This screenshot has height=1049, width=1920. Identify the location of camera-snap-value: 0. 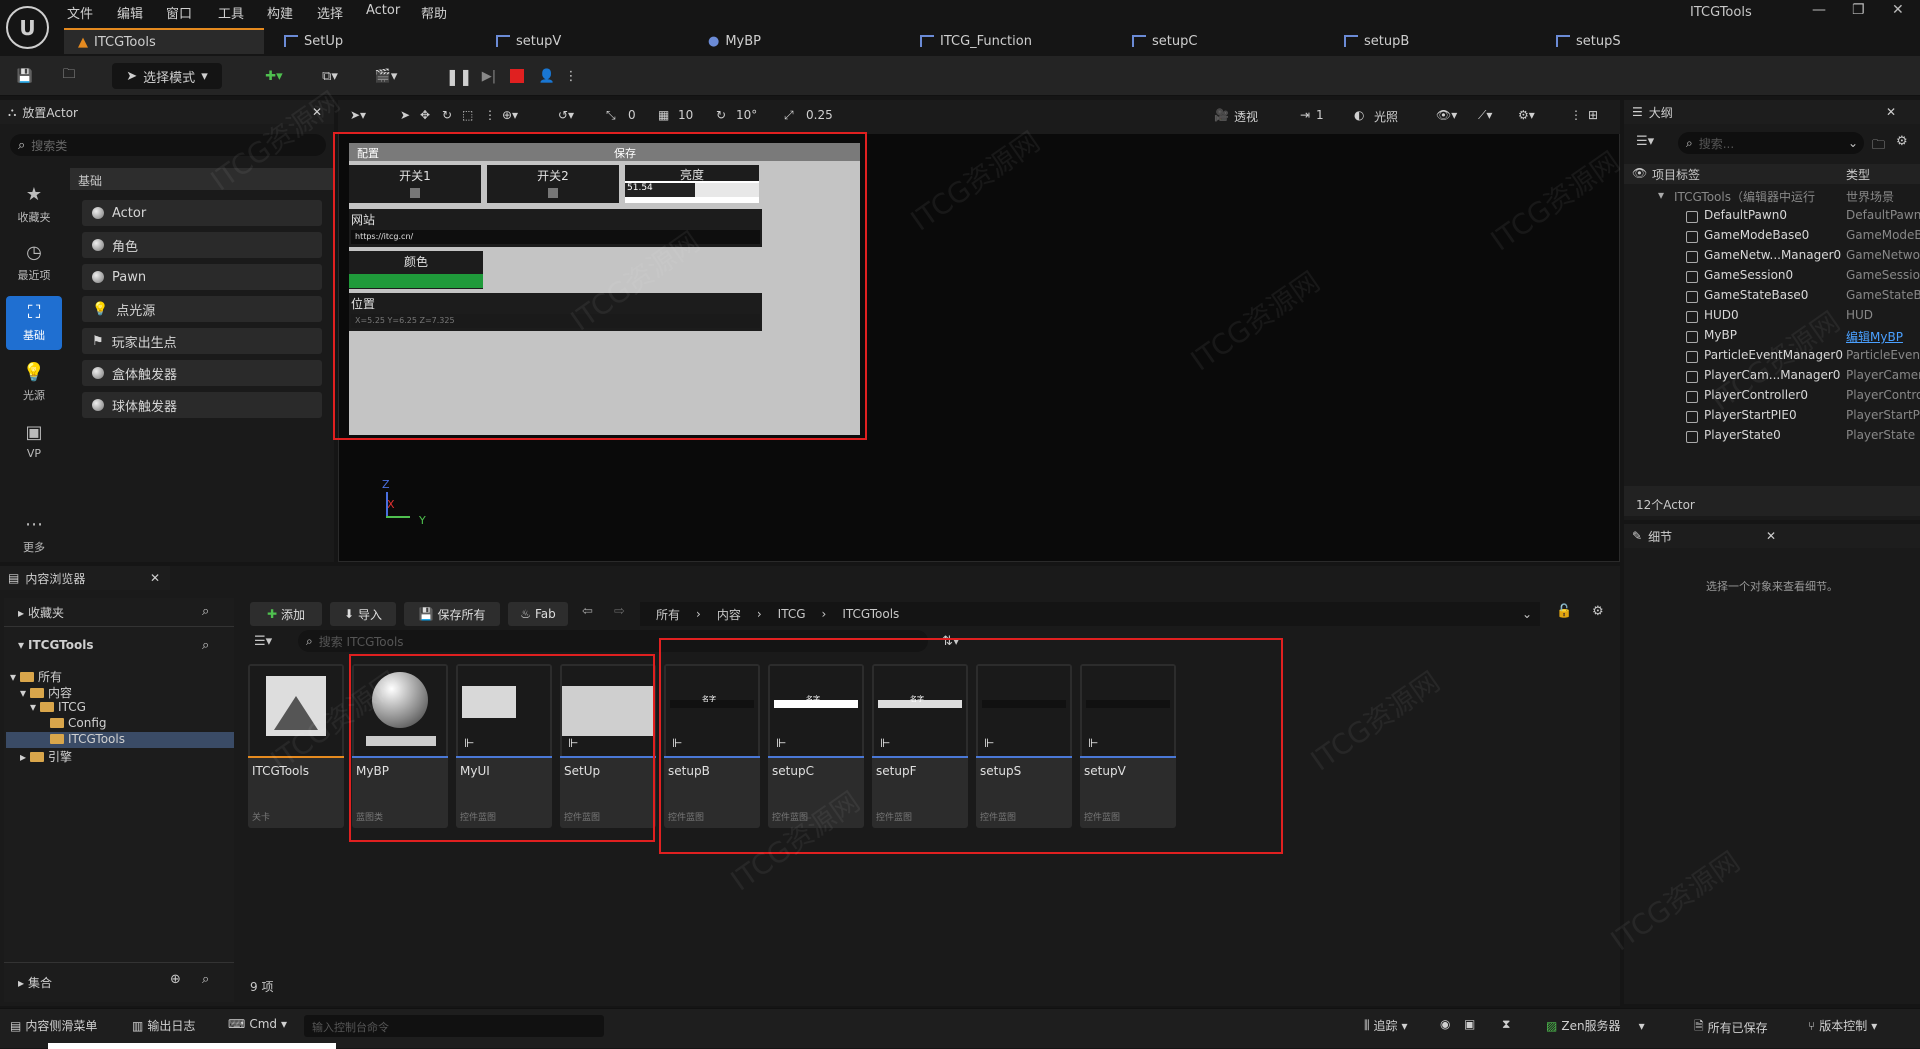
(632, 115).